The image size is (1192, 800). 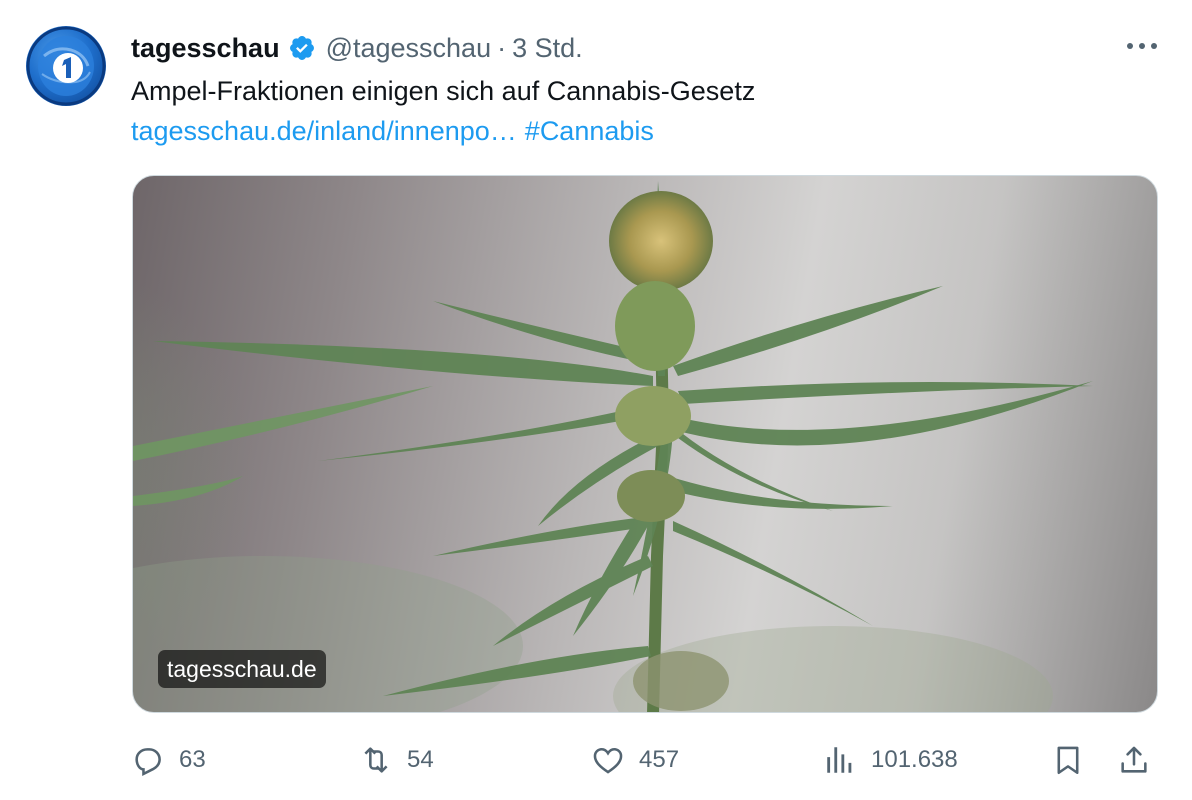 I want to click on bookmark-icon, so click(x=1068, y=760).